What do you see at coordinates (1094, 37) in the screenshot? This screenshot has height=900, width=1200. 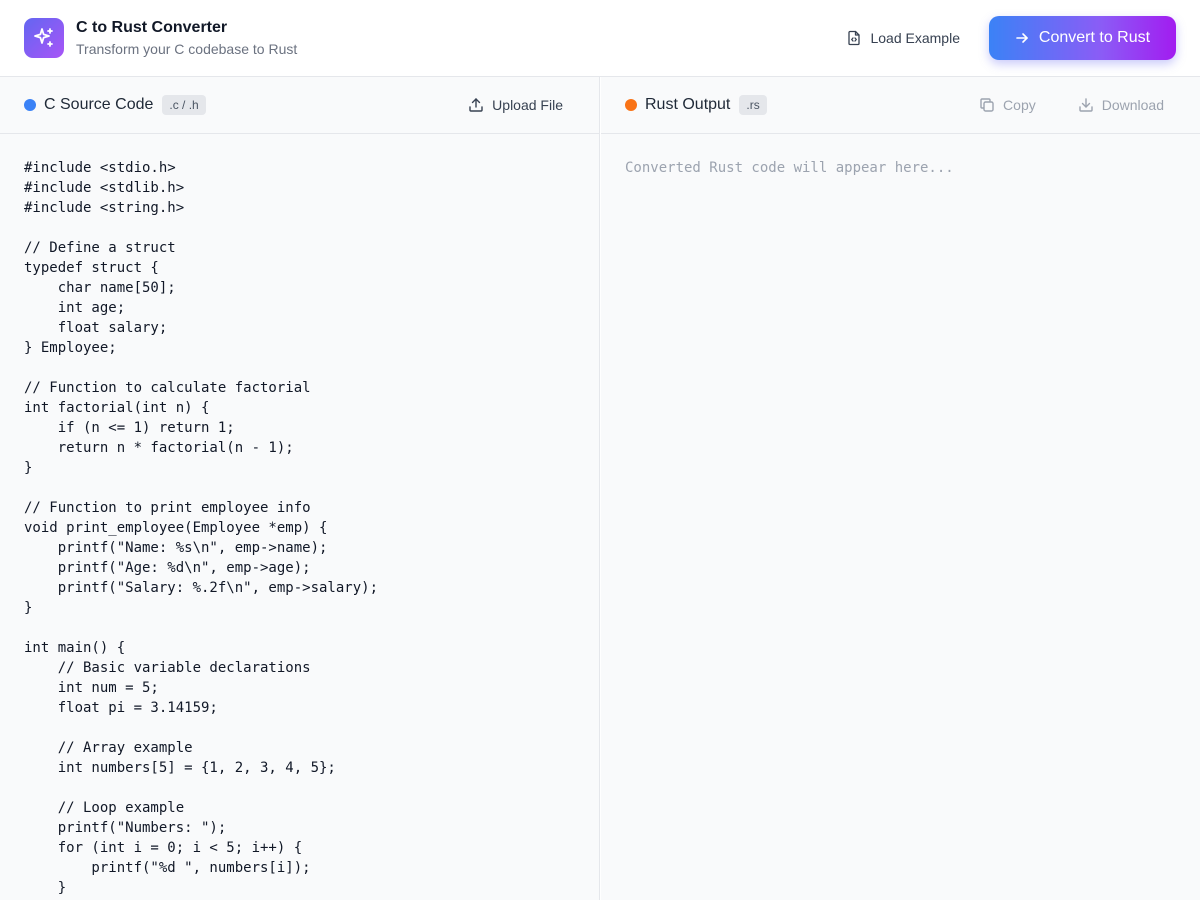 I see `convert-label: Convert to Rust` at bounding box center [1094, 37].